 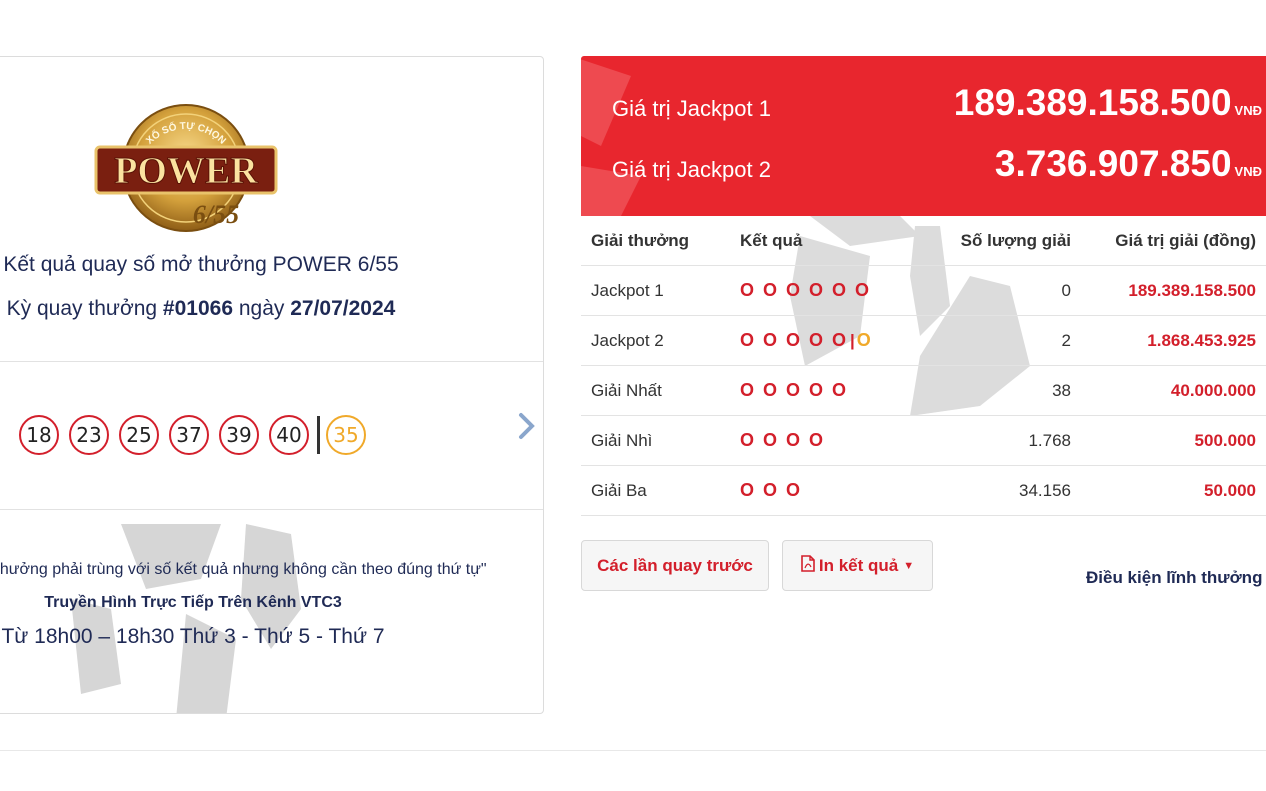 I want to click on draw-schedule: Từ 18h00 – 18h30 Thứ 3 - Thứ 5 - Thứ 7, so click(x=193, y=636).